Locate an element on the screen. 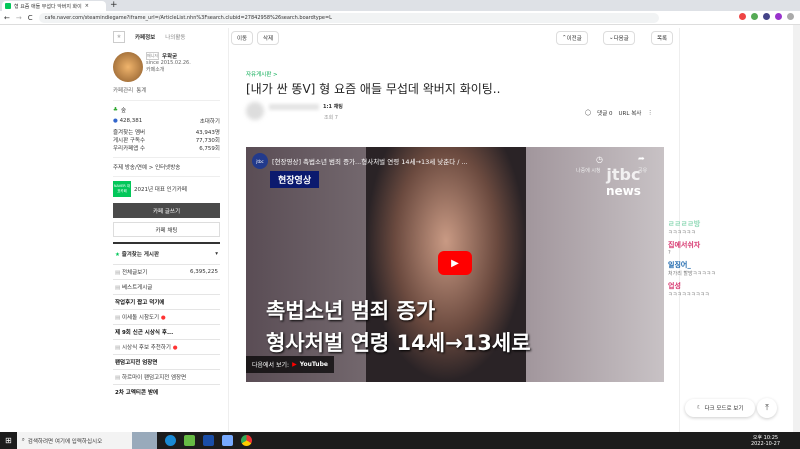  chat-button: 카페 채팅 is located at coordinates (166, 229).